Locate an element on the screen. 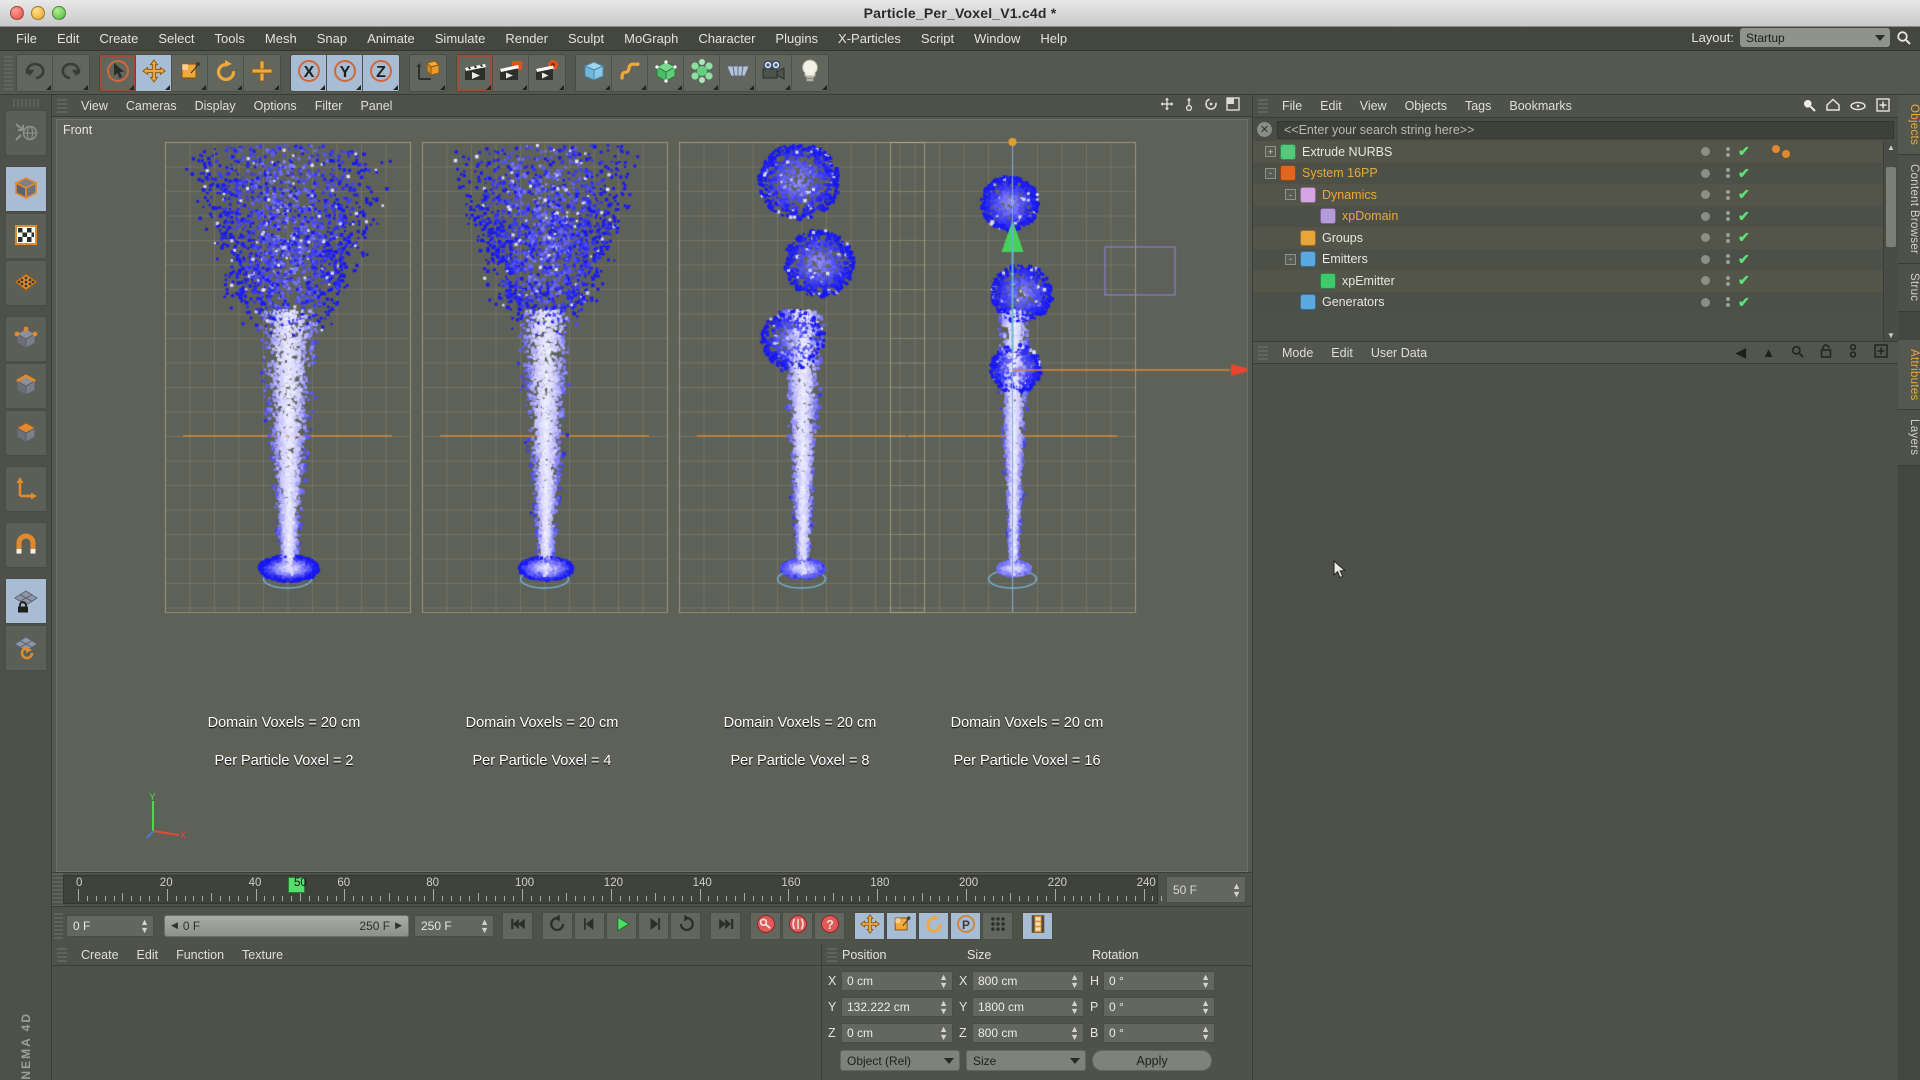 This screenshot has width=1920, height=1080. object-menu-view: View is located at coordinates (1373, 106).